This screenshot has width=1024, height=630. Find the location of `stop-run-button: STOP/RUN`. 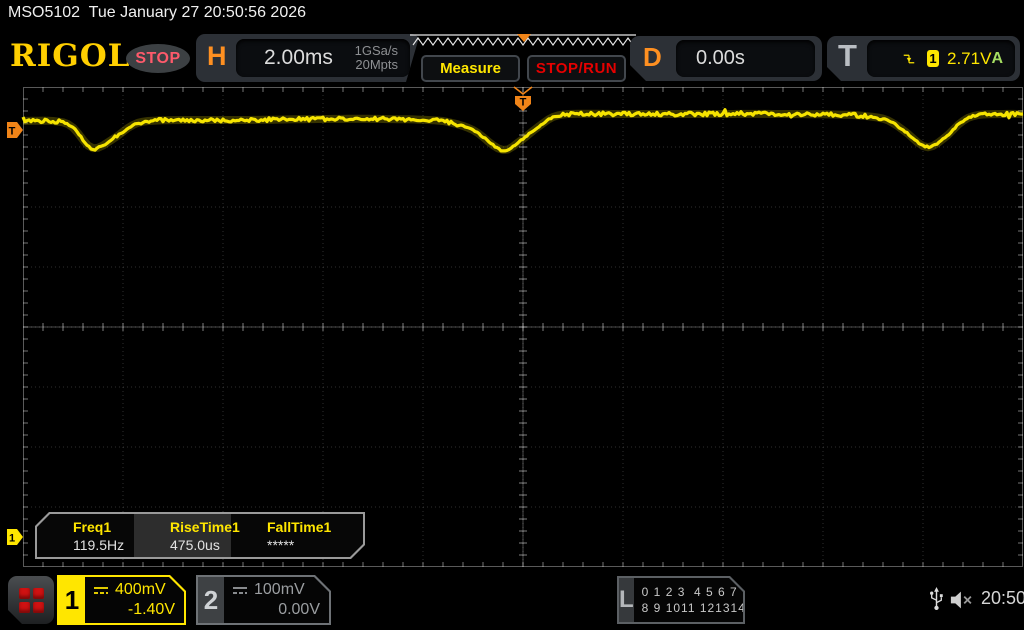

stop-run-button: STOP/RUN is located at coordinates (576, 68).